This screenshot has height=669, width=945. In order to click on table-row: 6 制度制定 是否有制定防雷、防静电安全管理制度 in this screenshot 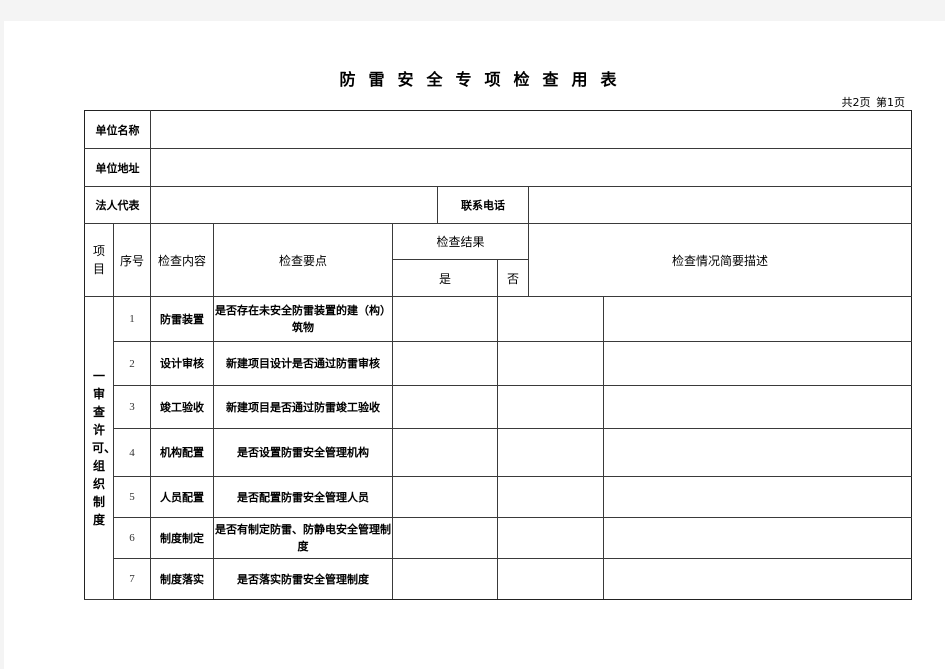, I will do `click(499, 538)`.